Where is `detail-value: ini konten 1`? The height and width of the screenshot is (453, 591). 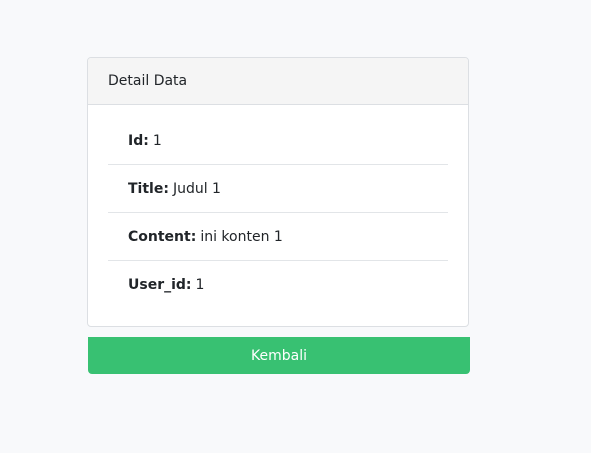
detail-value: ini konten 1 is located at coordinates (241, 236).